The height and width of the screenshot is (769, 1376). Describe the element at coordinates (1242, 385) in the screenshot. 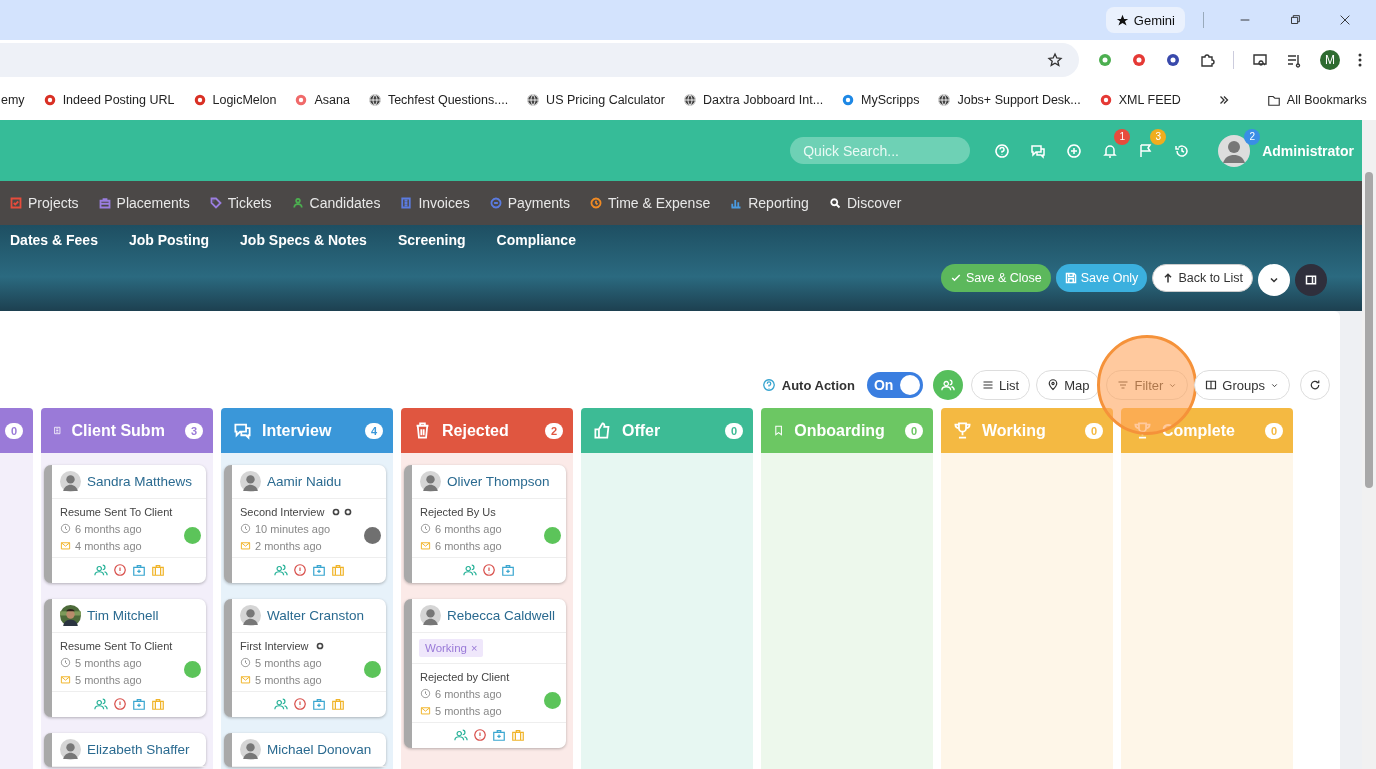

I see `view-button: Groups` at that location.